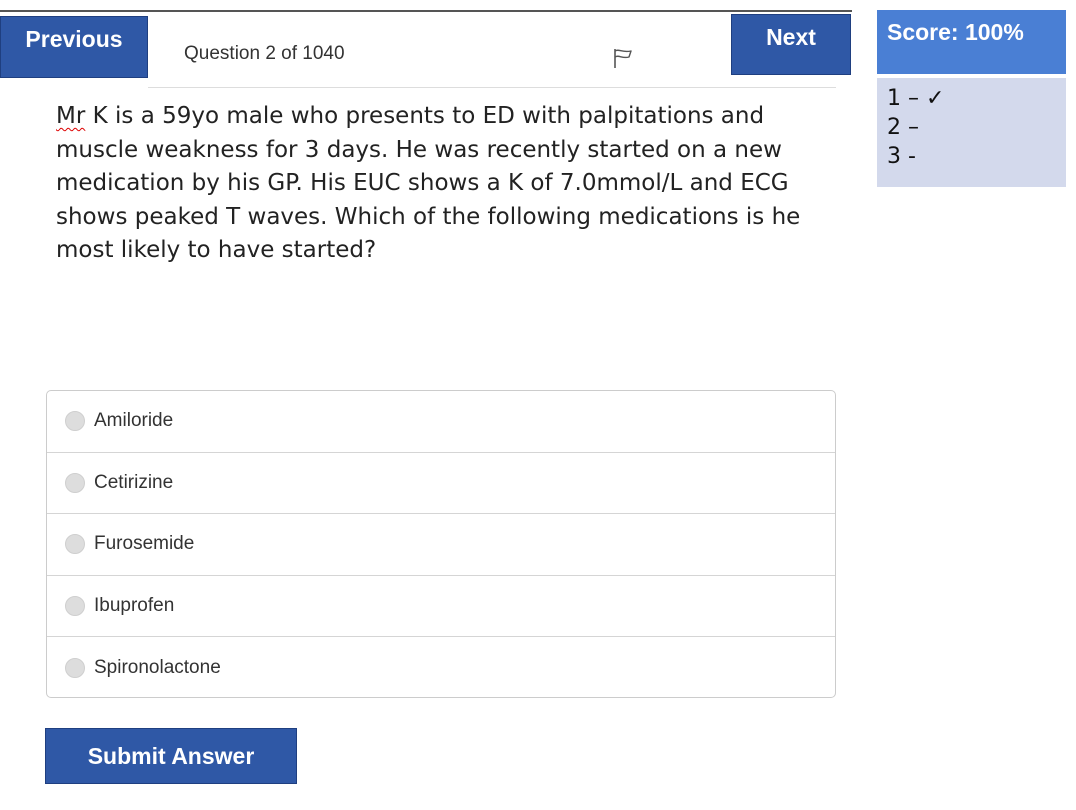 This screenshot has width=1076, height=810. Describe the element at coordinates (791, 44) in the screenshot. I see `next-button: Next` at that location.